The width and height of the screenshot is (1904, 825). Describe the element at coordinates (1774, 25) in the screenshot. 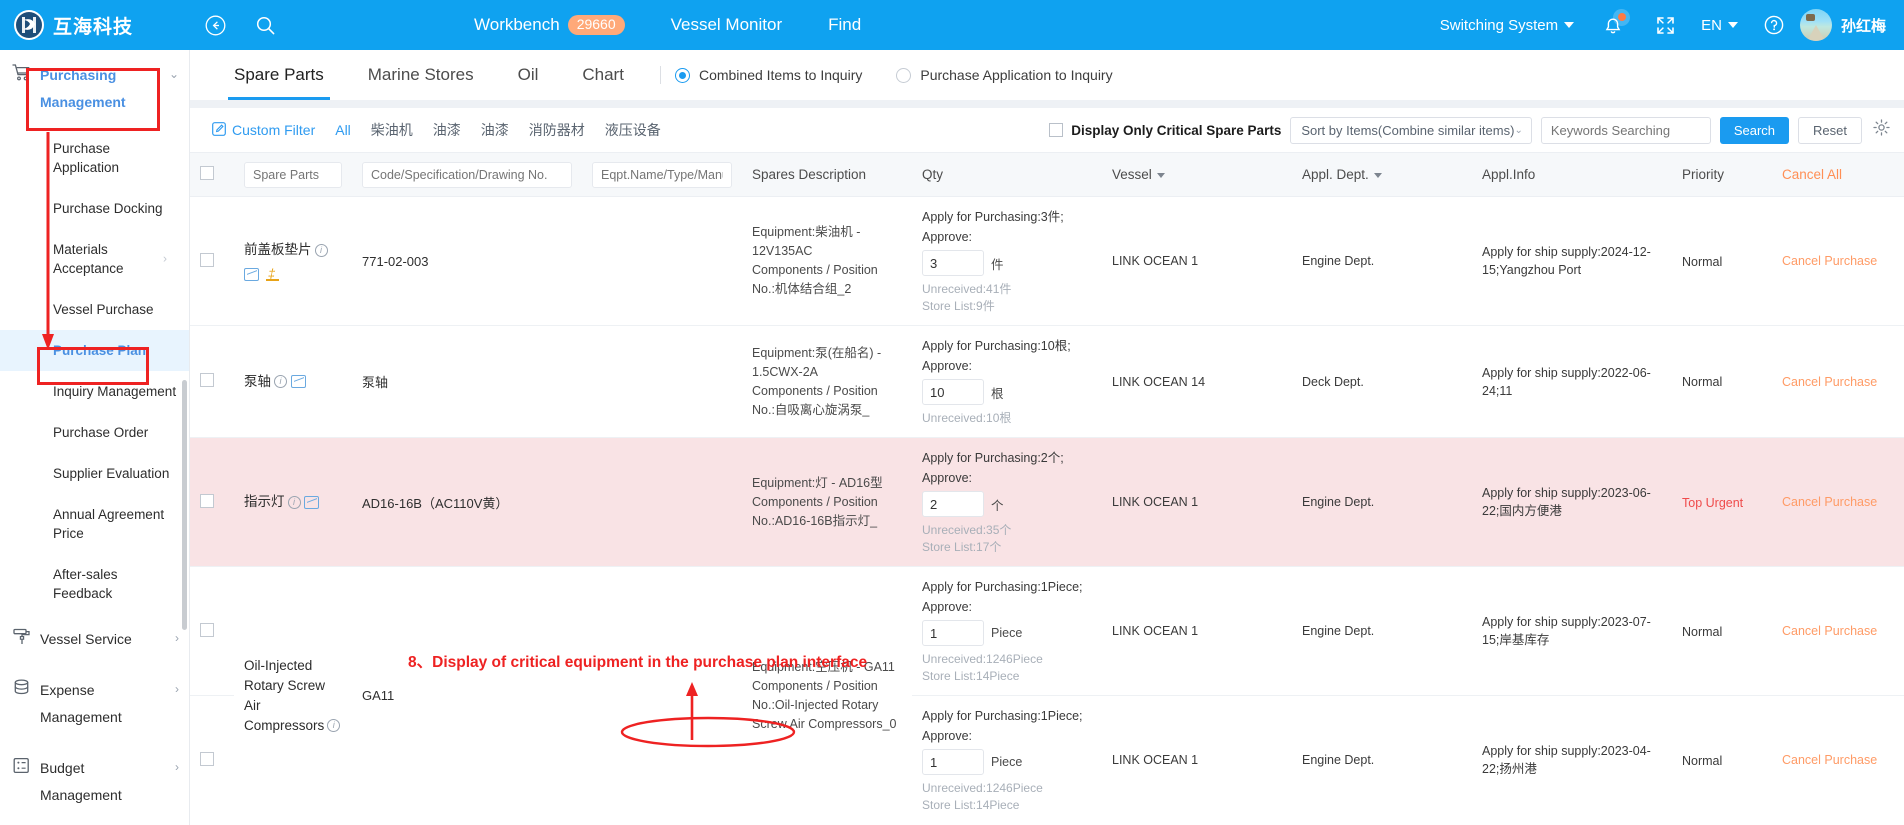

I see `help-icon` at that location.